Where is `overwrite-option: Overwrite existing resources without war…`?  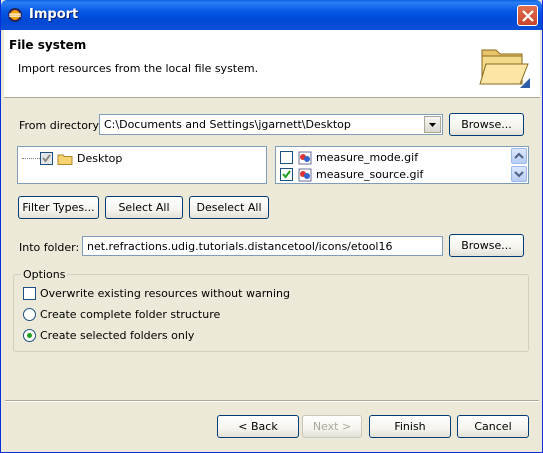
overwrite-option: Overwrite existing resources without war… is located at coordinates (156, 294).